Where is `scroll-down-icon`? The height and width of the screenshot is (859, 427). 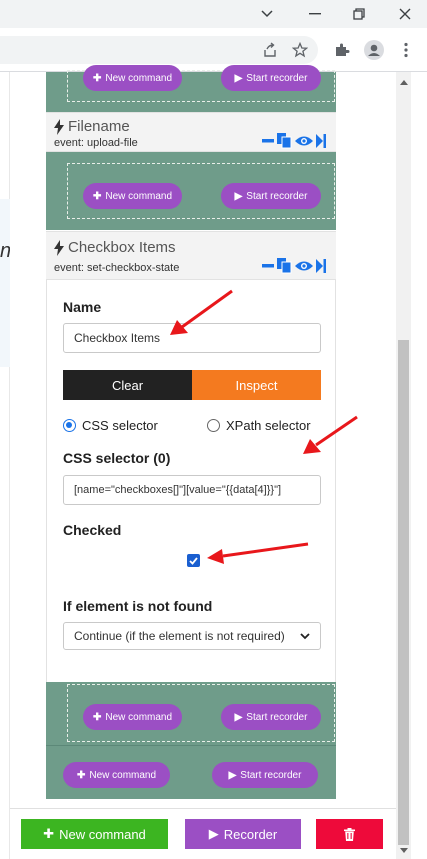
scroll-down-icon is located at coordinates (403, 850).